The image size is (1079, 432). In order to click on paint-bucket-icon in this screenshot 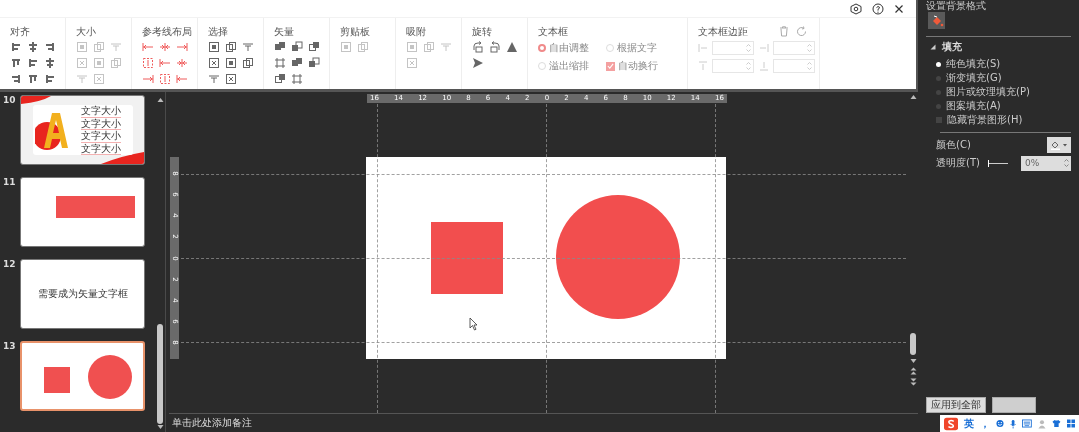, I will do `click(1059, 145)`.